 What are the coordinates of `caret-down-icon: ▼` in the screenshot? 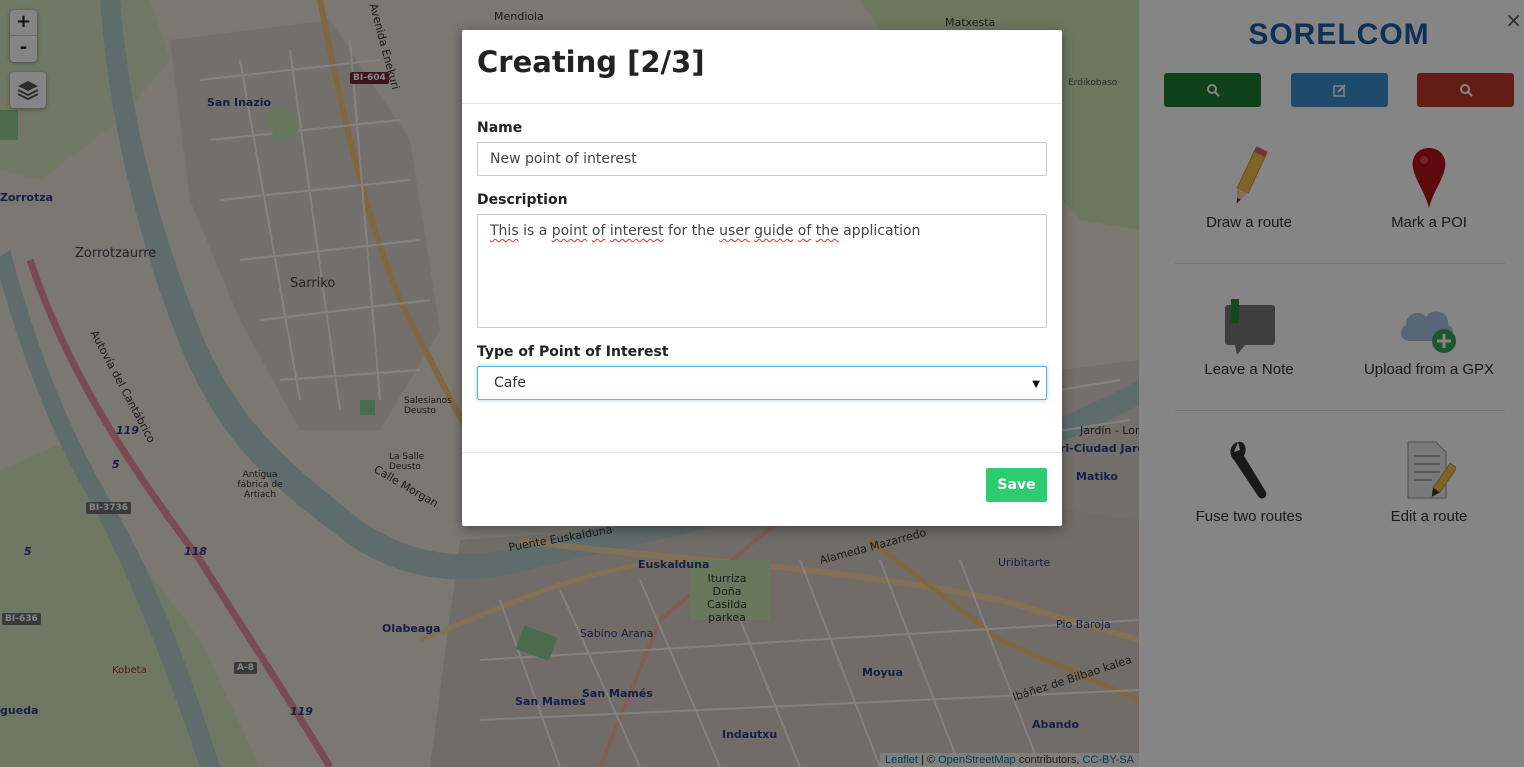 It's located at (1036, 384).